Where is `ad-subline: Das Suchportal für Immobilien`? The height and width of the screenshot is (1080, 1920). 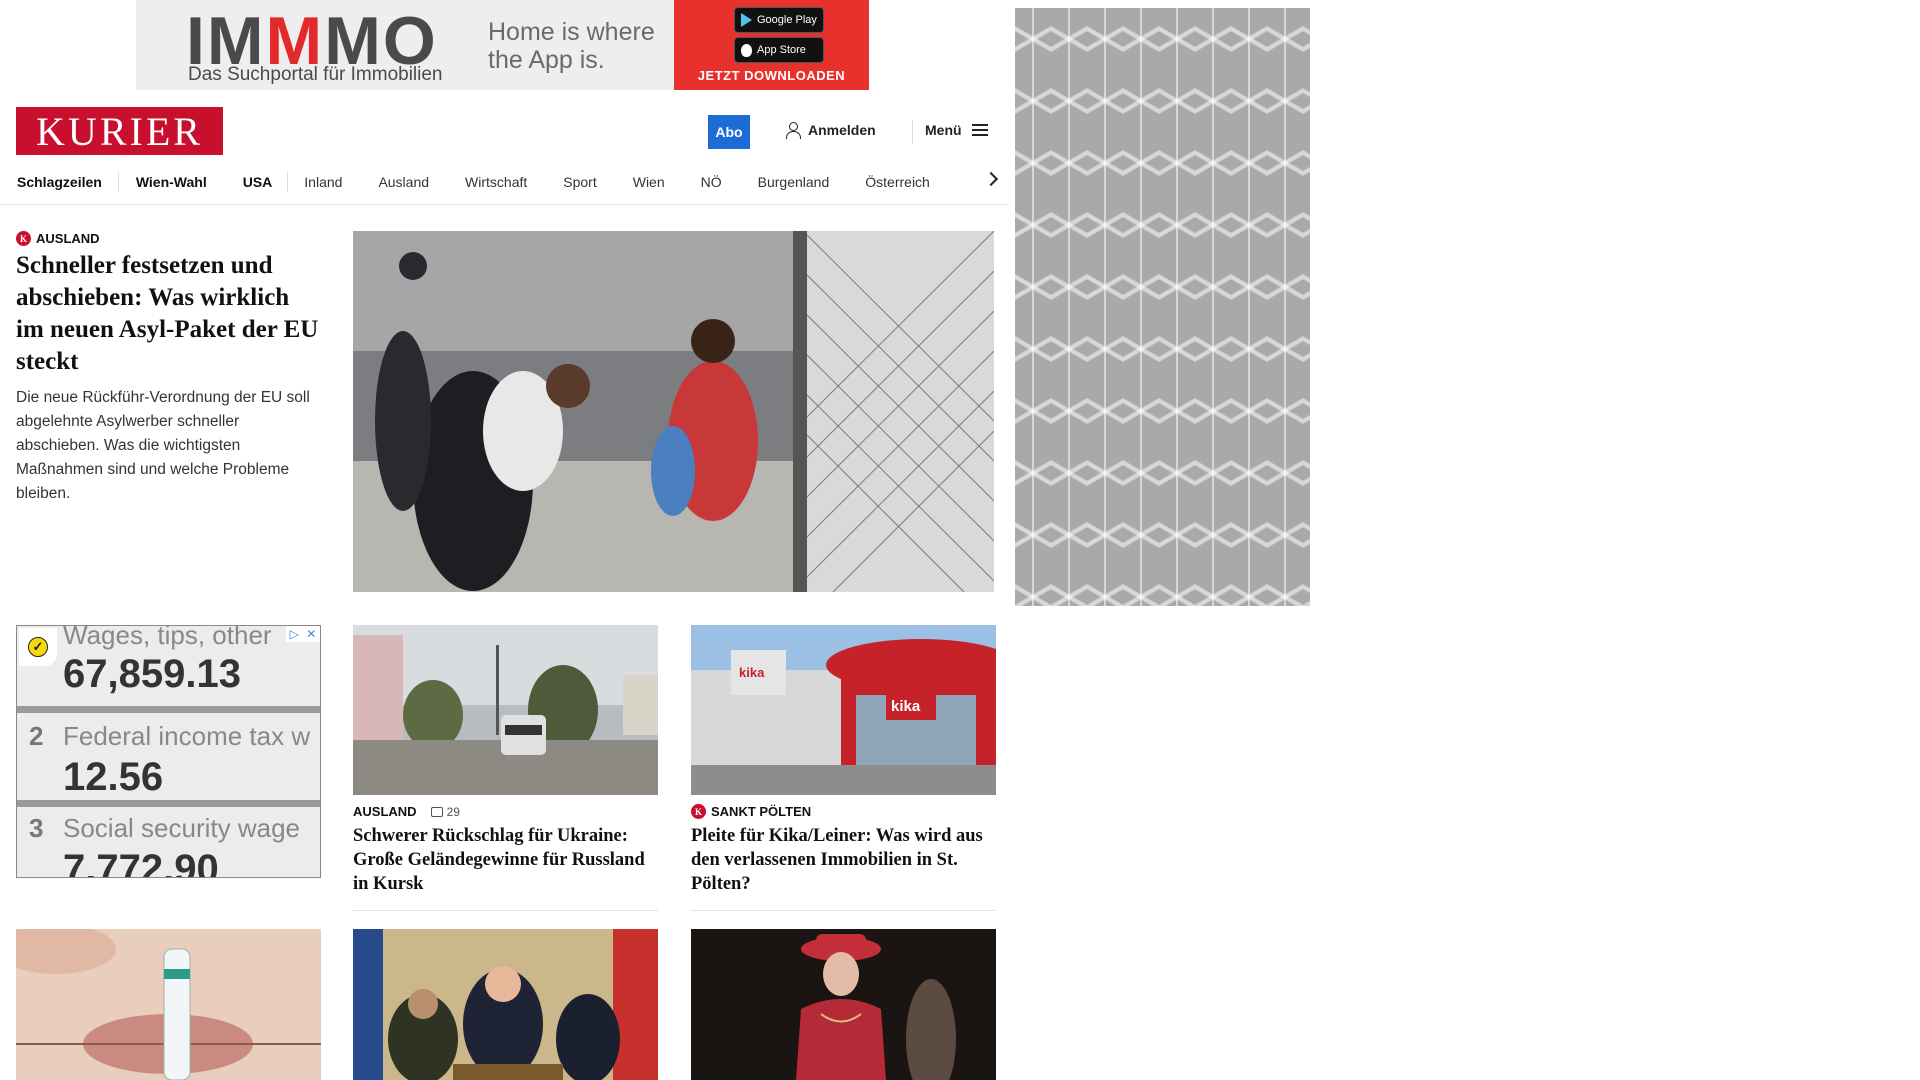
ad-subline: Das Suchportal für Immobilien is located at coordinates (315, 74).